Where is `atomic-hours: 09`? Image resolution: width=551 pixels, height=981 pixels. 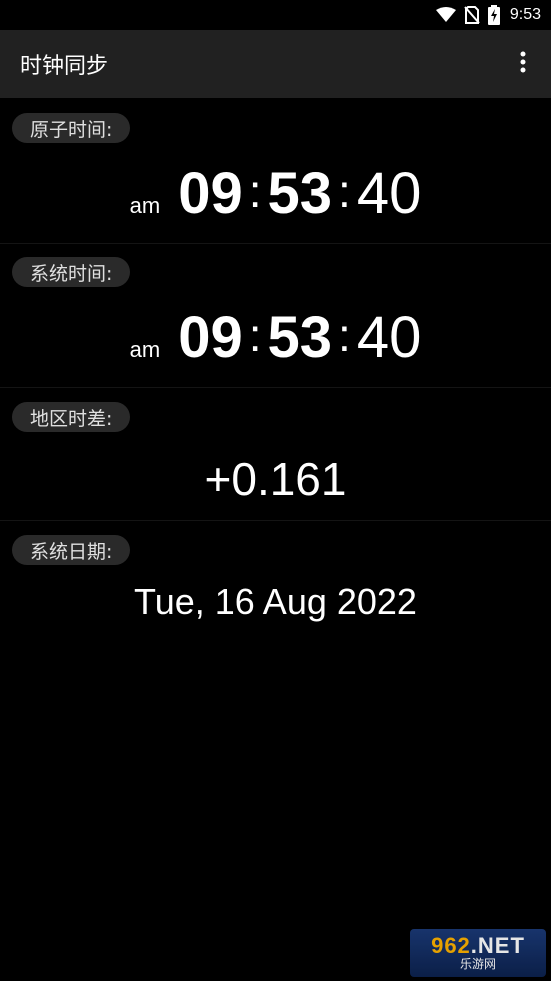
atomic-hours: 09 is located at coordinates (210, 193).